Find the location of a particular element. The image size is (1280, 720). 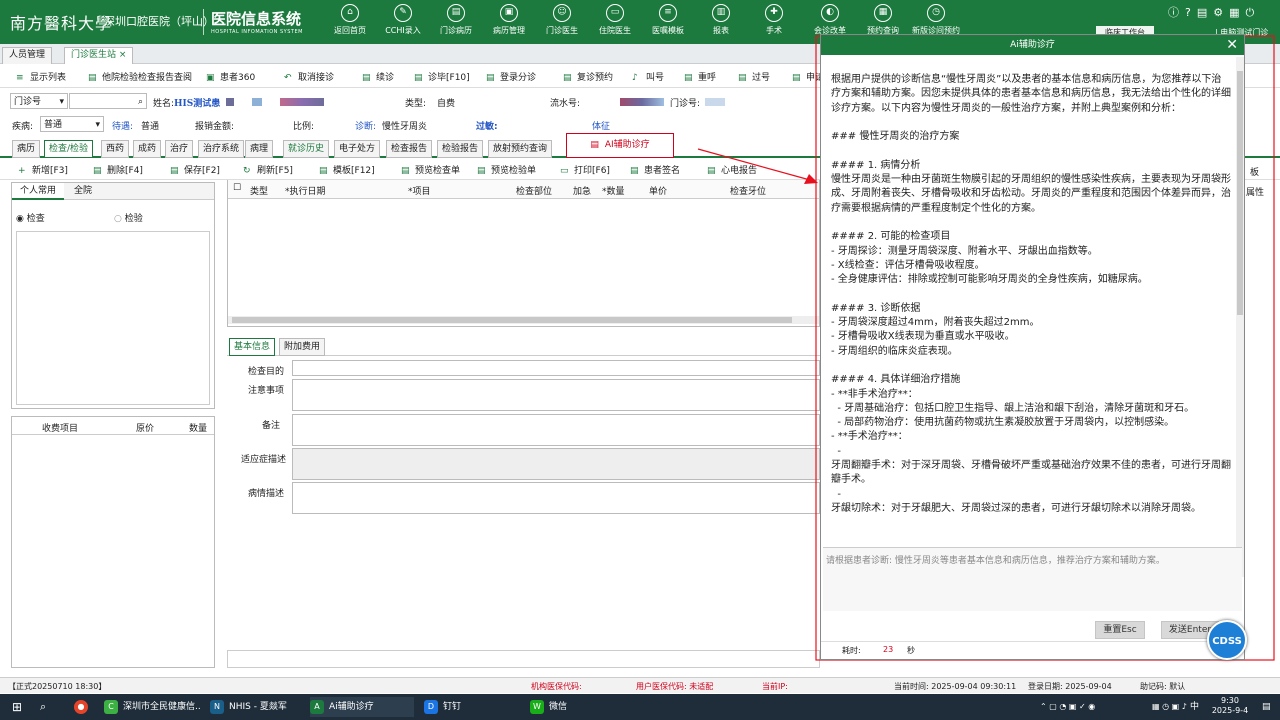

divider is located at coordinates (1032, 641).